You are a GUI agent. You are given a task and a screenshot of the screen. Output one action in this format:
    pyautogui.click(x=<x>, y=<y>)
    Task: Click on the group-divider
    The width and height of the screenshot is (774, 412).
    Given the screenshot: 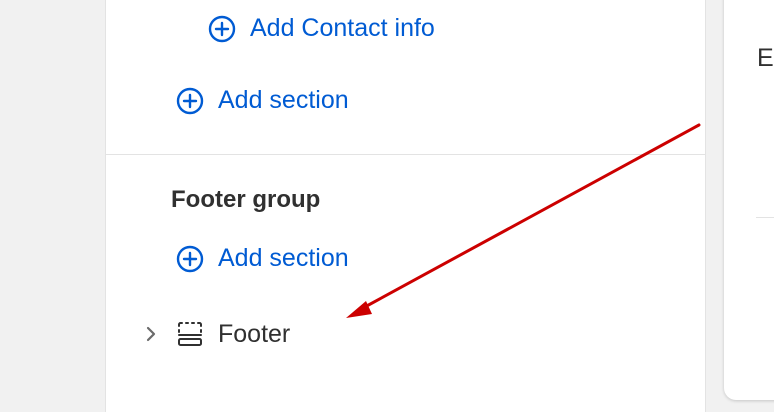 What is the action you would take?
    pyautogui.click(x=405, y=154)
    